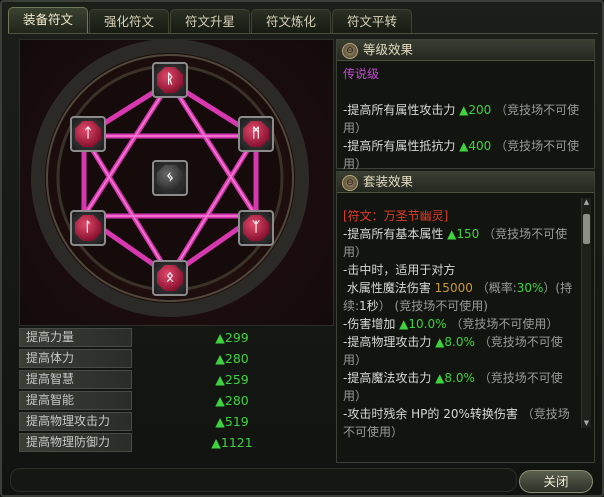  Describe the element at coordinates (291, 21) in the screenshot. I see `tab-rune-refine: 符文炼化` at that location.